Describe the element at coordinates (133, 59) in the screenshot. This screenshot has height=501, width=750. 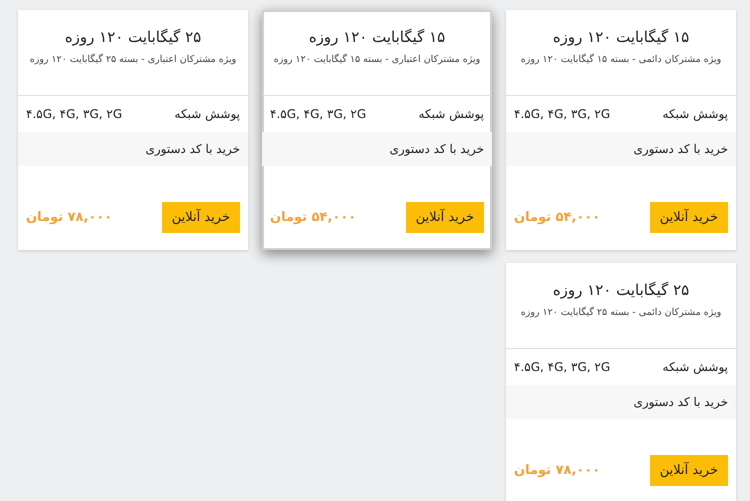
I see `card-subtitle: ویژه مشترکان اعتباری - بسته ۲۵ گیگابایت ۱۲۰ روزه` at that location.